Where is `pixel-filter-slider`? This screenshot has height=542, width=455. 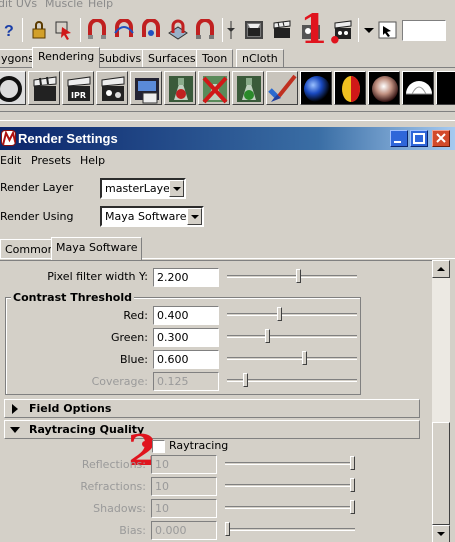 pixel-filter-slider is located at coordinates (292, 276).